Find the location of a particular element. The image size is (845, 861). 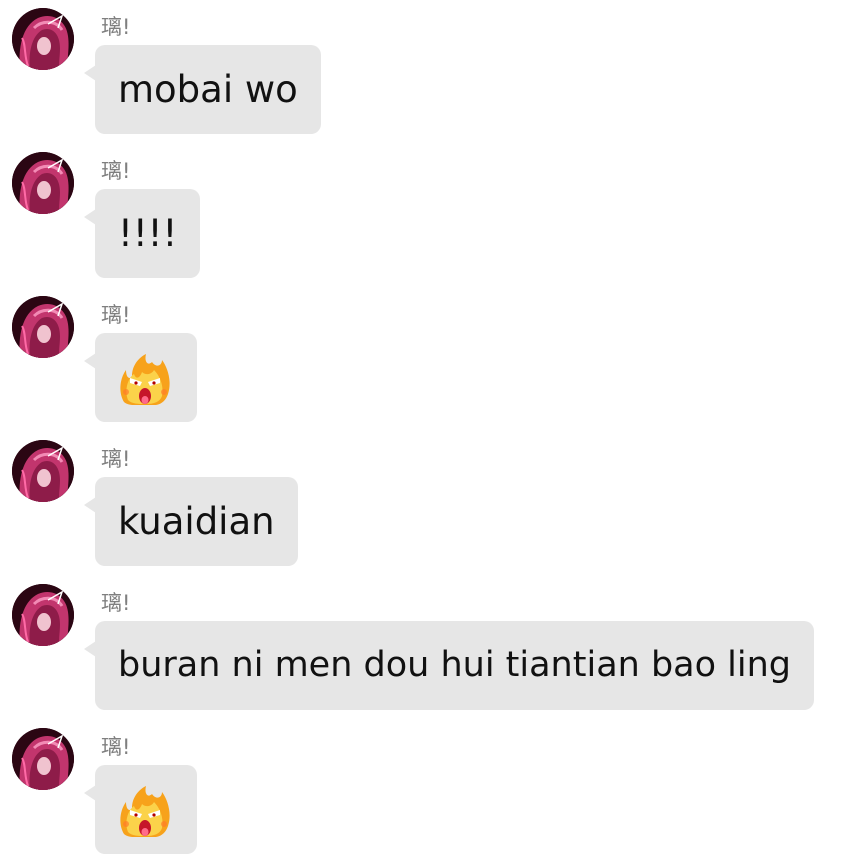

message-bubble: kuaidian is located at coordinates (191, 521).